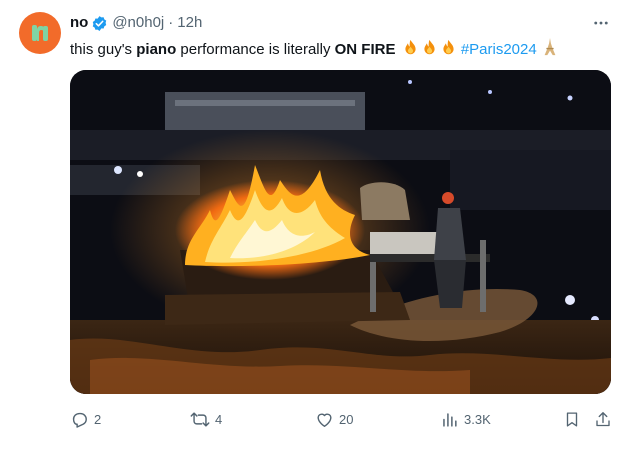 The width and height of the screenshot is (634, 451). Describe the element at coordinates (99, 23) in the screenshot. I see `verified-badge-icon` at that location.